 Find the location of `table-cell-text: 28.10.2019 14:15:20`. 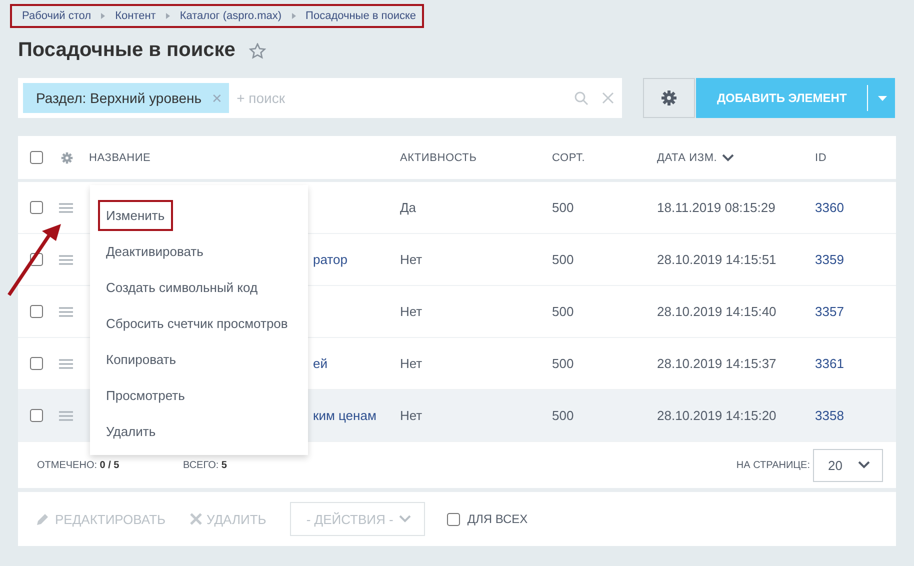

table-cell-text: 28.10.2019 14:15:20 is located at coordinates (717, 415).